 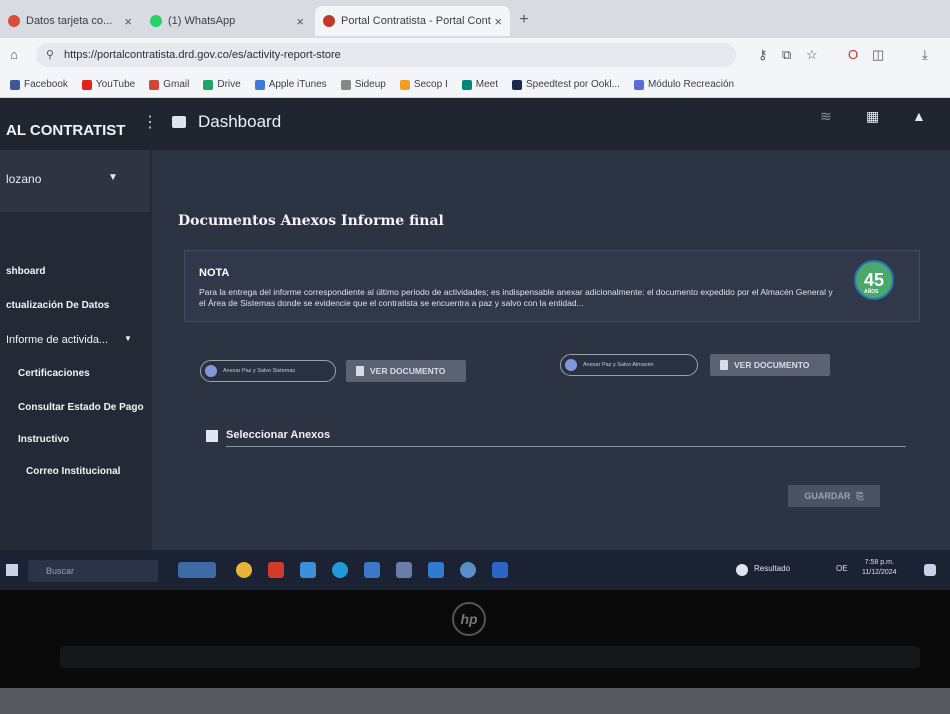 What do you see at coordinates (370, 84) in the screenshot?
I see `bookmark-label: Sideup` at bounding box center [370, 84].